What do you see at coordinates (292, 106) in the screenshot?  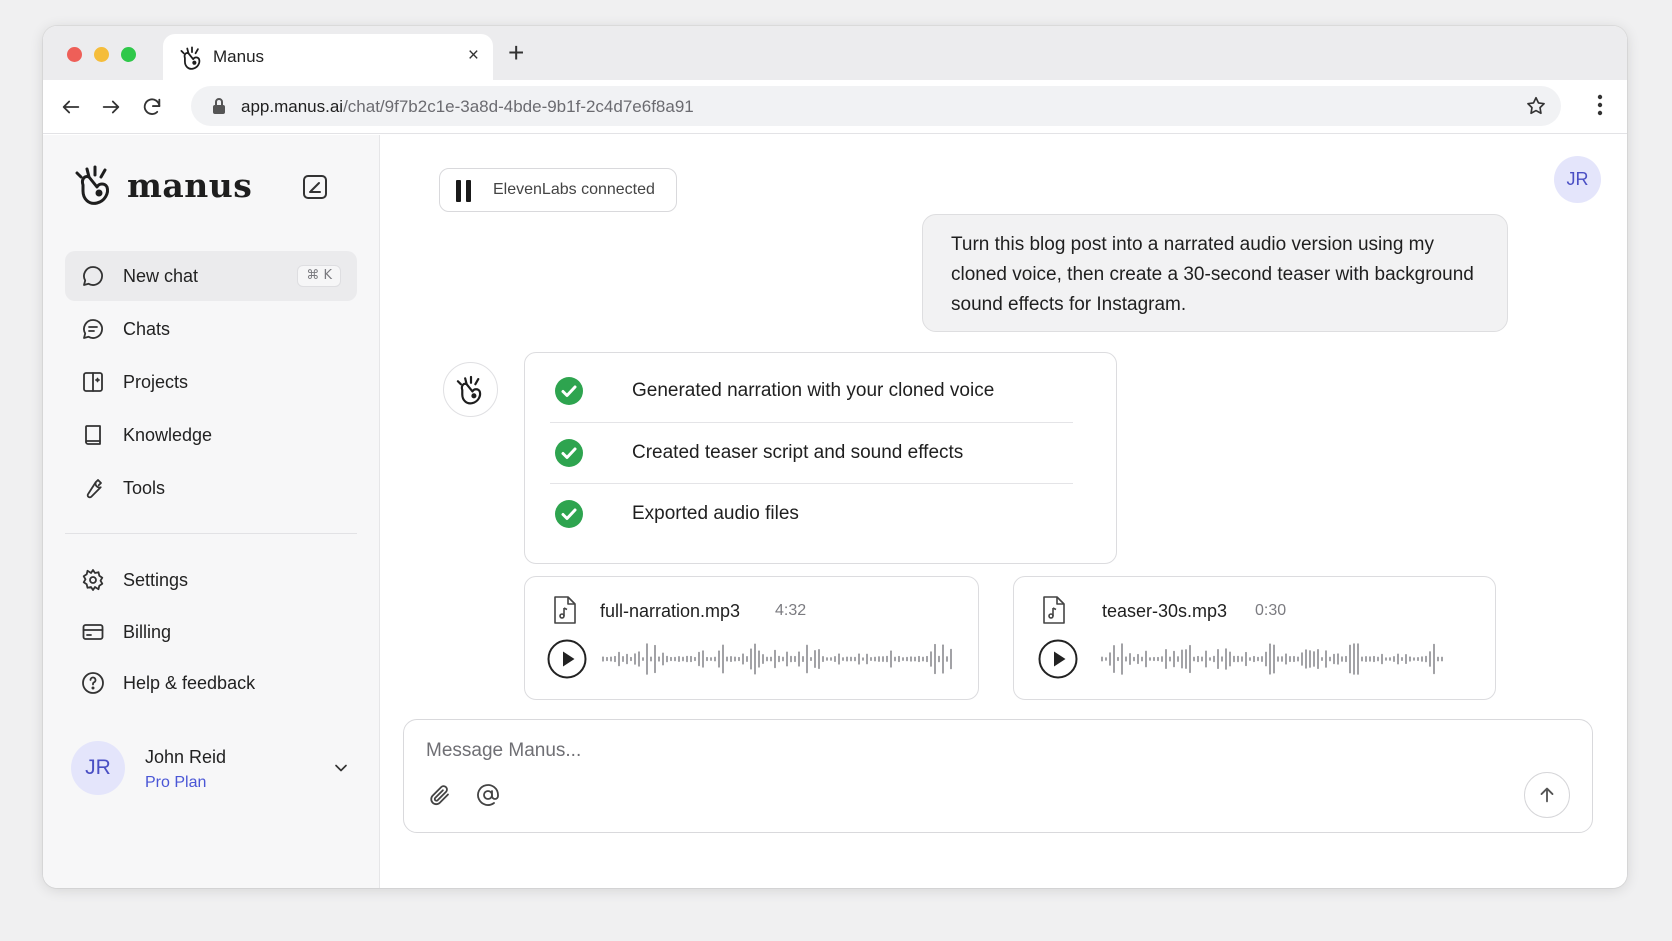 I see `url-host: app.manus.ai` at bounding box center [292, 106].